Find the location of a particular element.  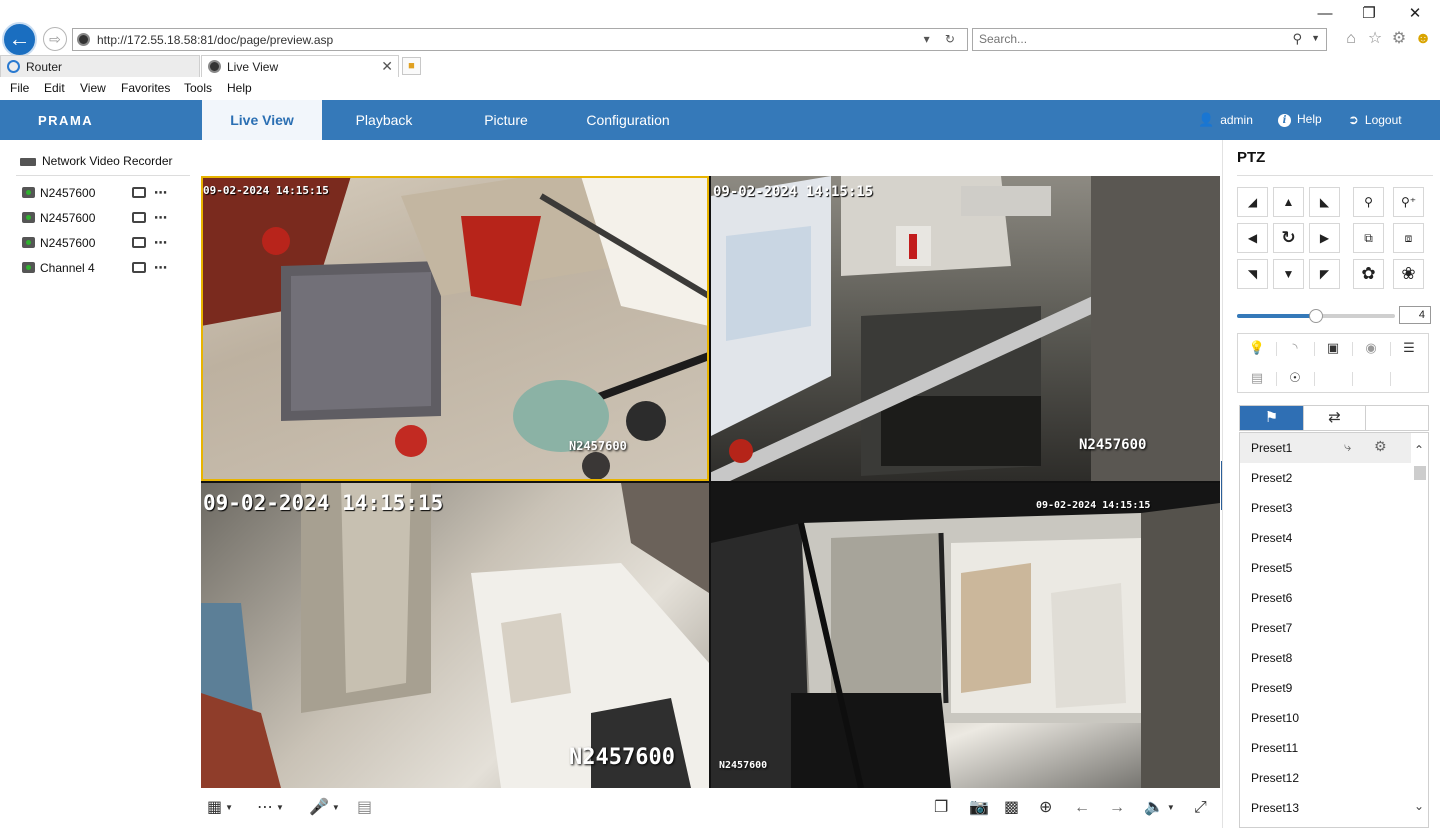

preset-item: Preset9 is located at coordinates (1326, 688).